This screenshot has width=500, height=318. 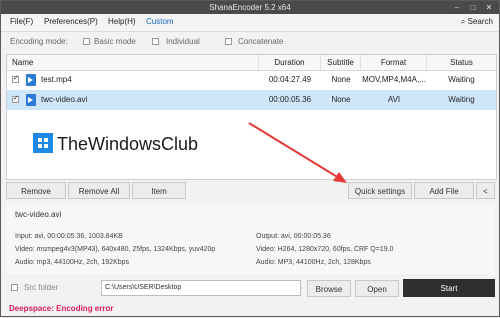 I want to click on annotation-arrow, so click(x=297, y=152).